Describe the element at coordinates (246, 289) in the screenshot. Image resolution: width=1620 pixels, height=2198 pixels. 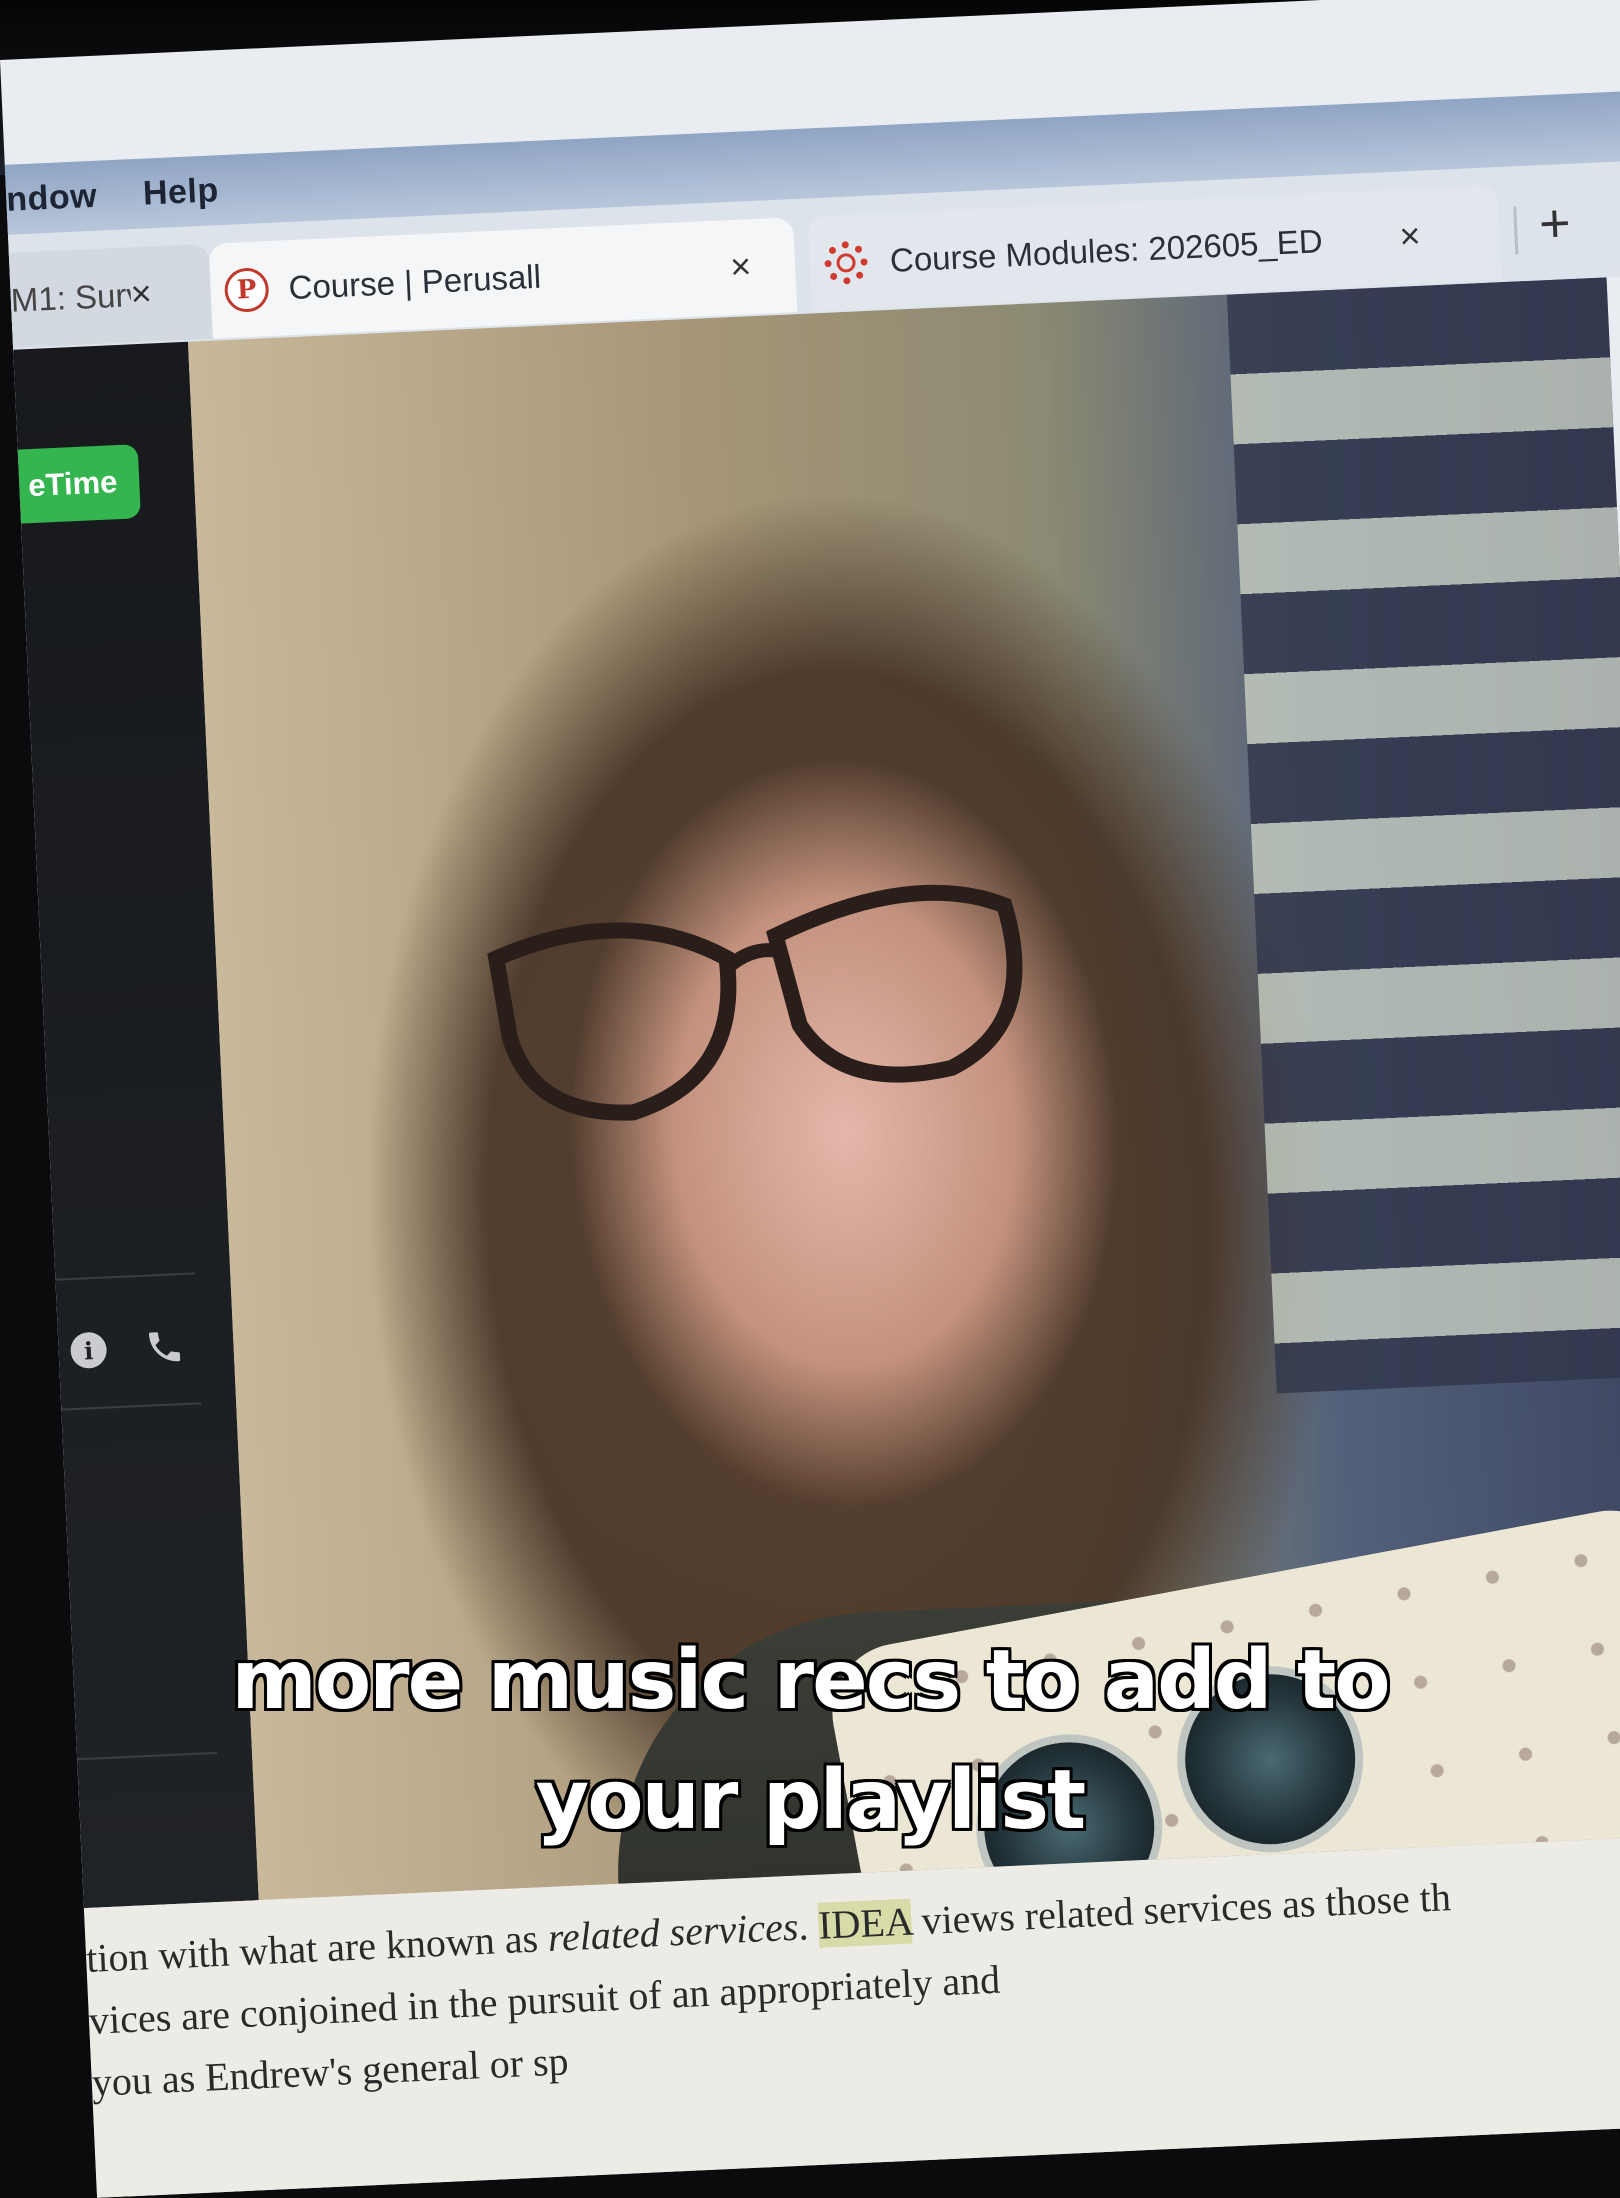
I see `perusall-logo-icon: P` at that location.